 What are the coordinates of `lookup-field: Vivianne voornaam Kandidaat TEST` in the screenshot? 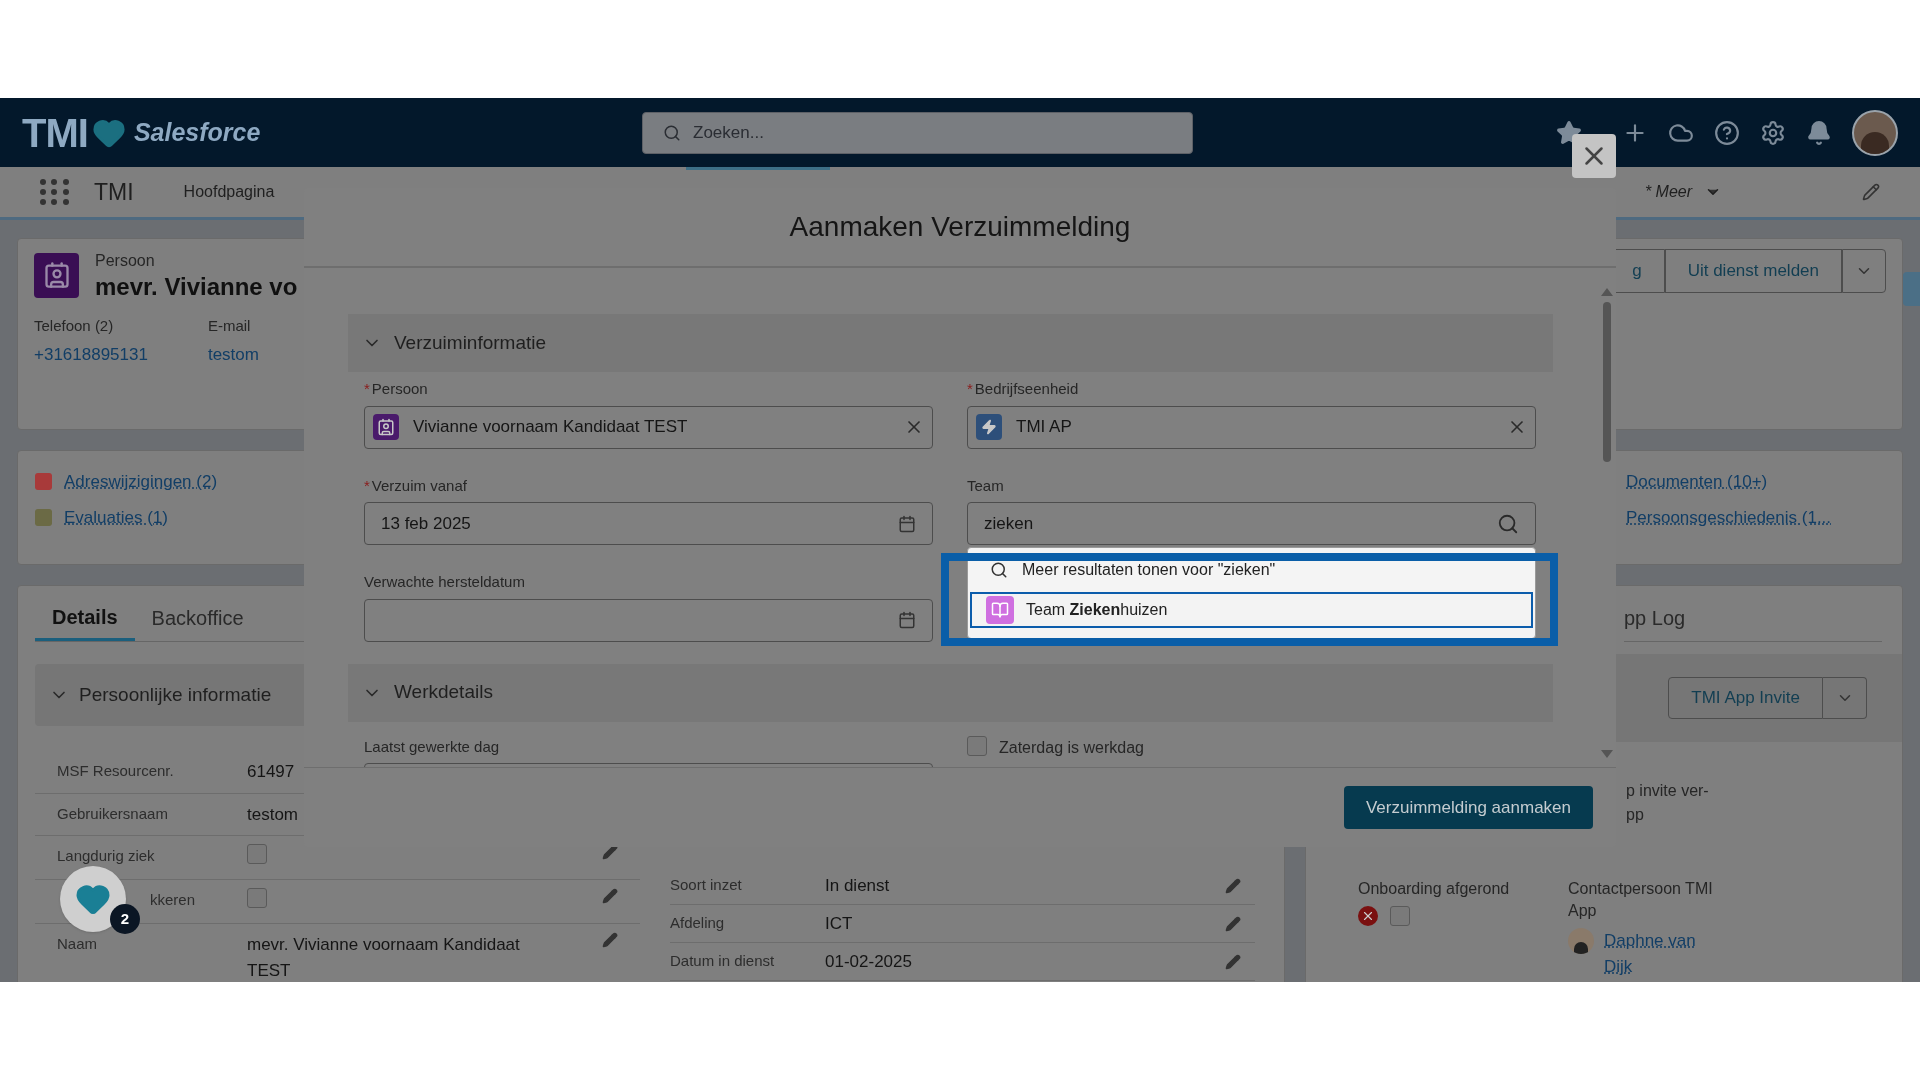 It's located at (648, 427).